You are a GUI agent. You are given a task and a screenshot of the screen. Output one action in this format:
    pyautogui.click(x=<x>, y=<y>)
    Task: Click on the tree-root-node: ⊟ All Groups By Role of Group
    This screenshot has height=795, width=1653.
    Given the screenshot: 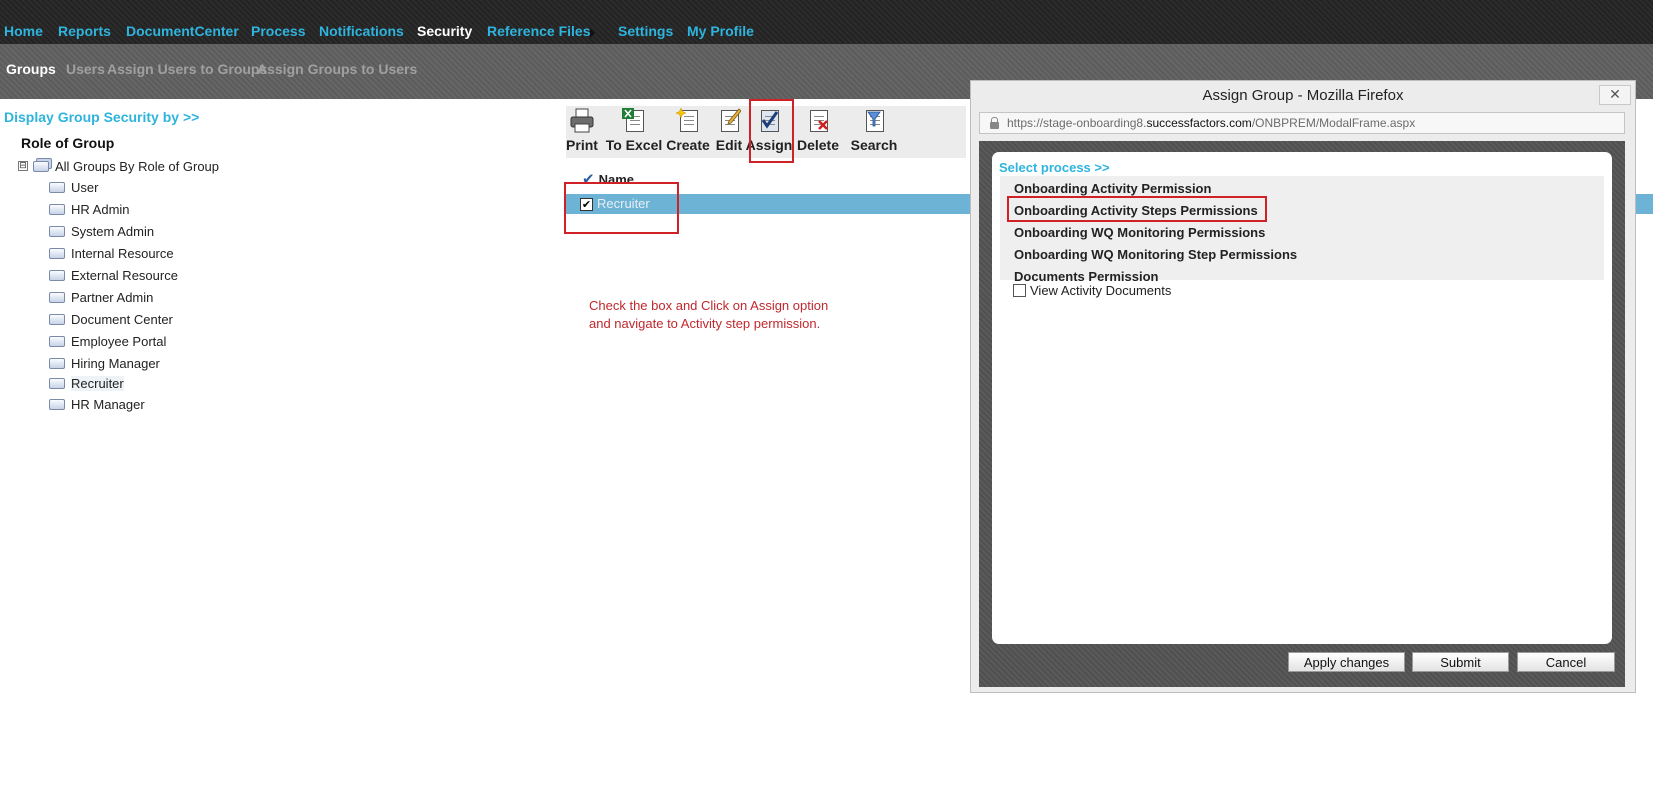 What is the action you would take?
    pyautogui.click(x=118, y=166)
    